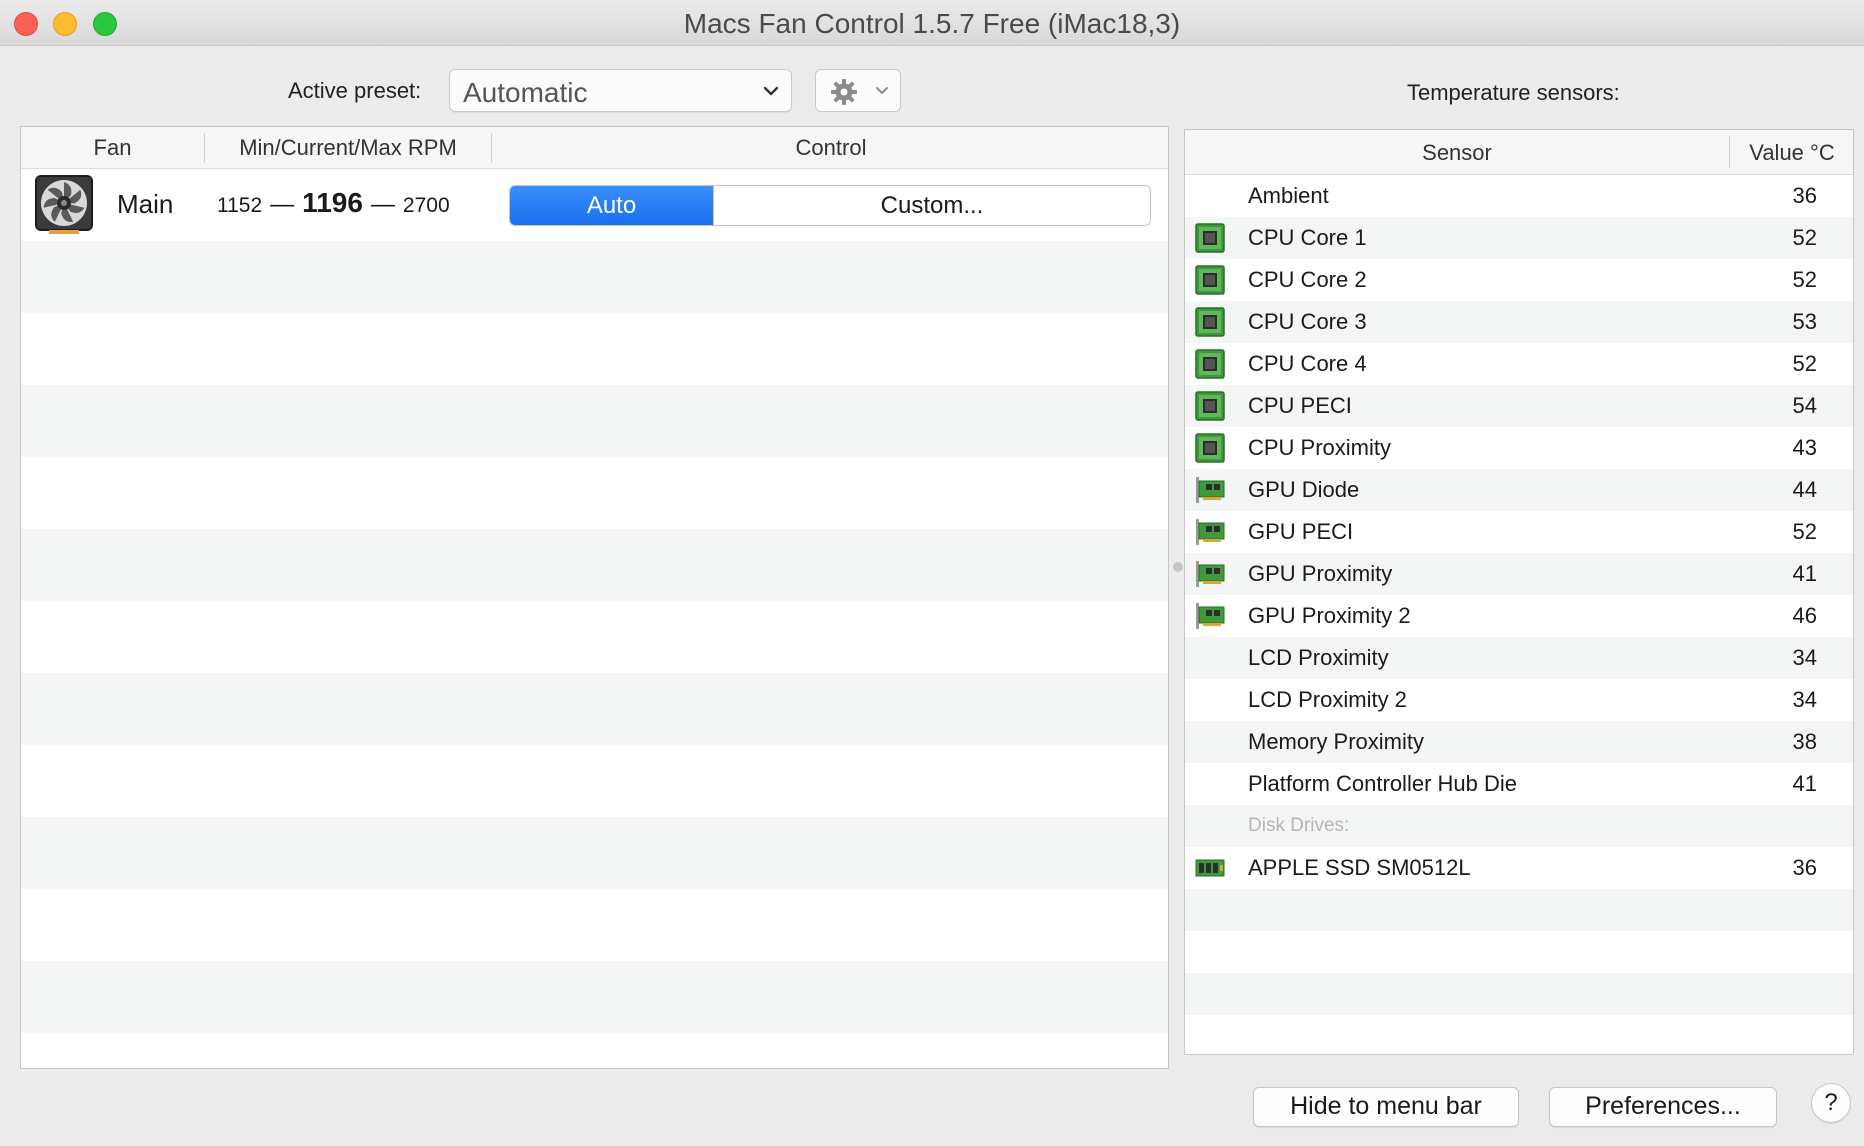  What do you see at coordinates (1320, 573) in the screenshot?
I see `sensor-name: GPU Proximity` at bounding box center [1320, 573].